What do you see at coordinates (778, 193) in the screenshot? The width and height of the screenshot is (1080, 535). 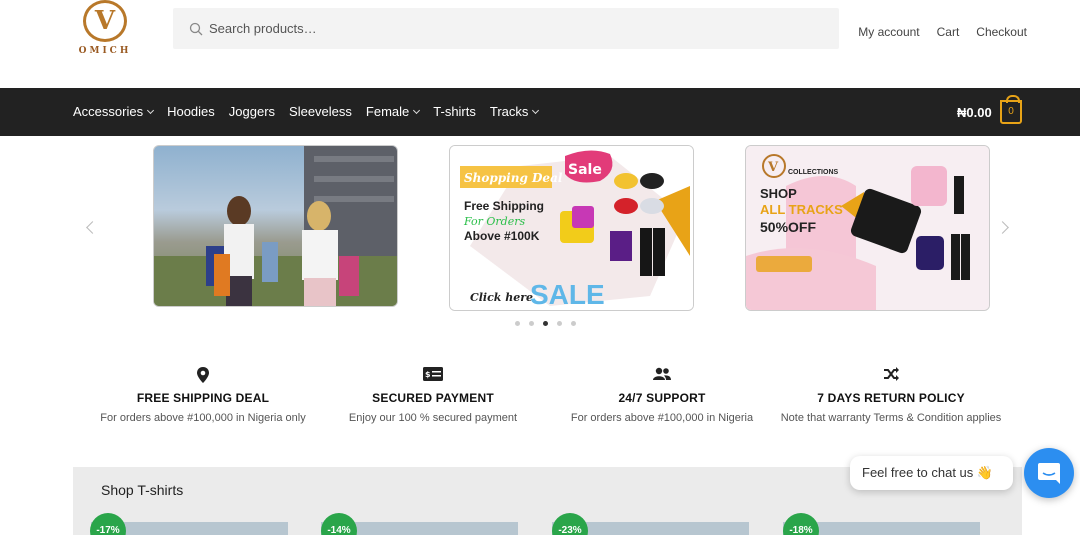 I see `svg-text: SHOP` at bounding box center [778, 193].